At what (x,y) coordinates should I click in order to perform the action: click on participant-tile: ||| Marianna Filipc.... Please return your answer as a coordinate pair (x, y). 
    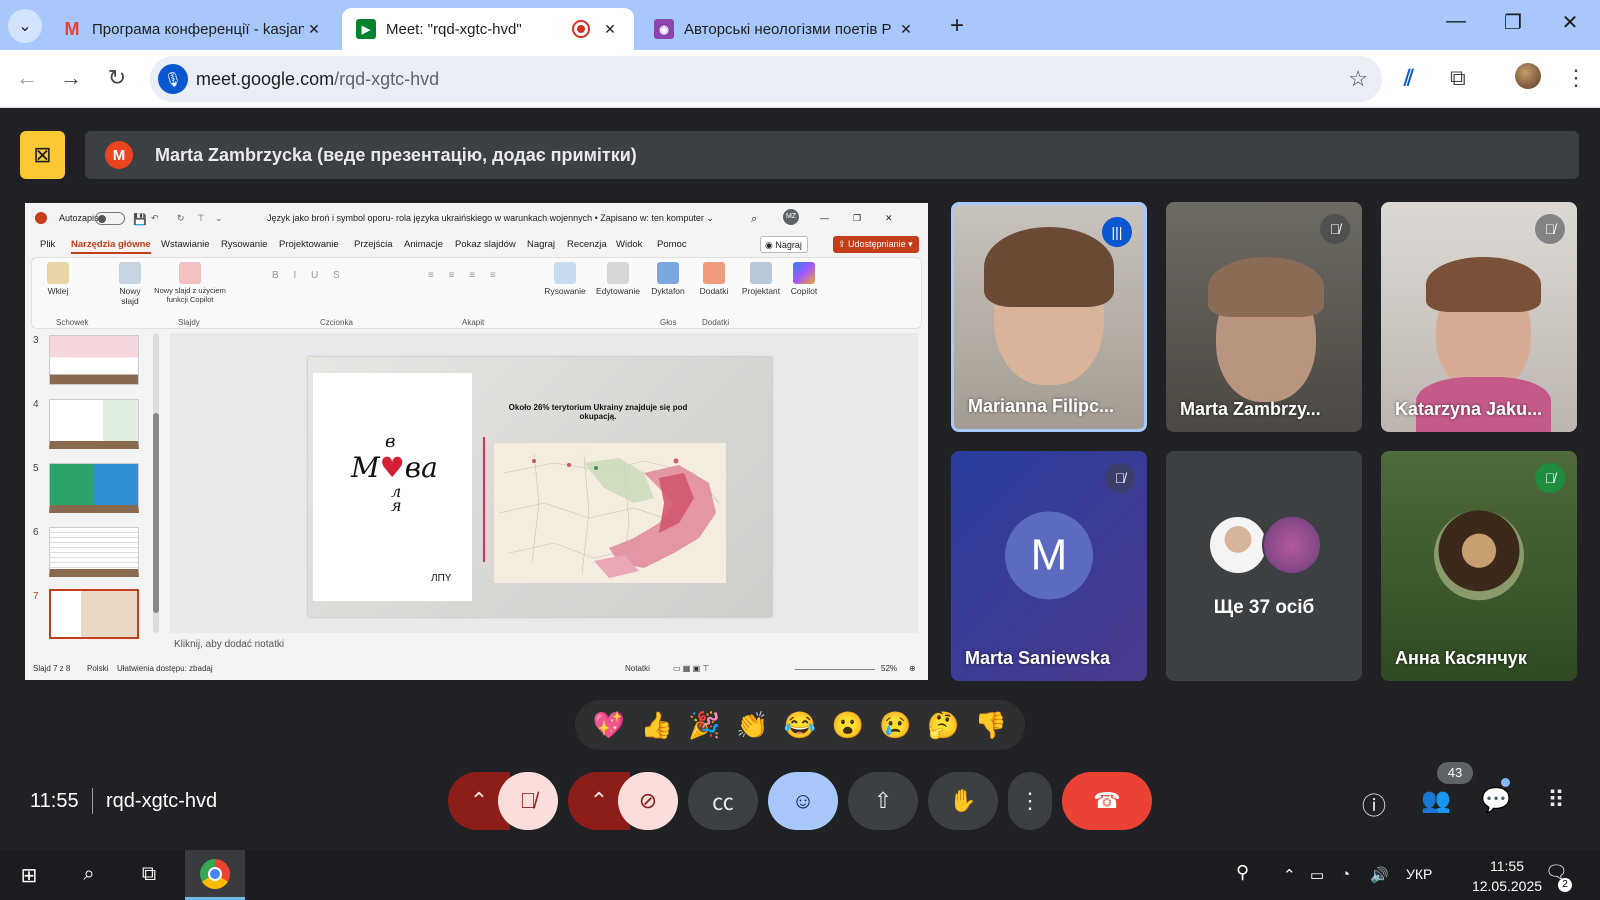
    Looking at the image, I should click on (1049, 317).